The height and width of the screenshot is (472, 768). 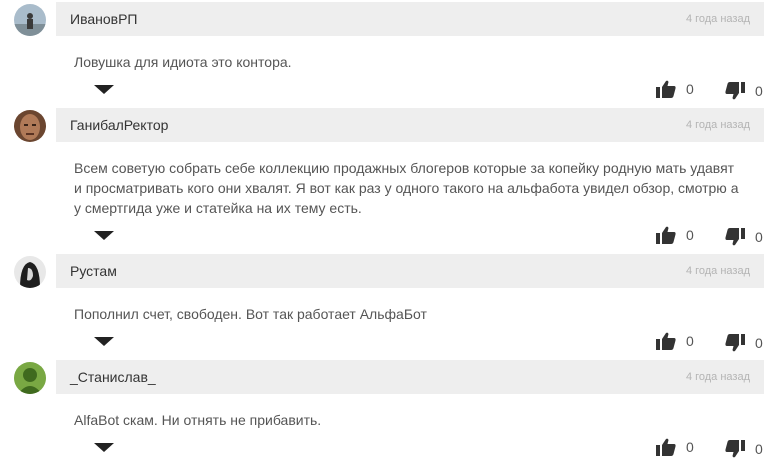 What do you see at coordinates (183, 62) in the screenshot?
I see `comment-text: Ловушка для идиота это контора.` at bounding box center [183, 62].